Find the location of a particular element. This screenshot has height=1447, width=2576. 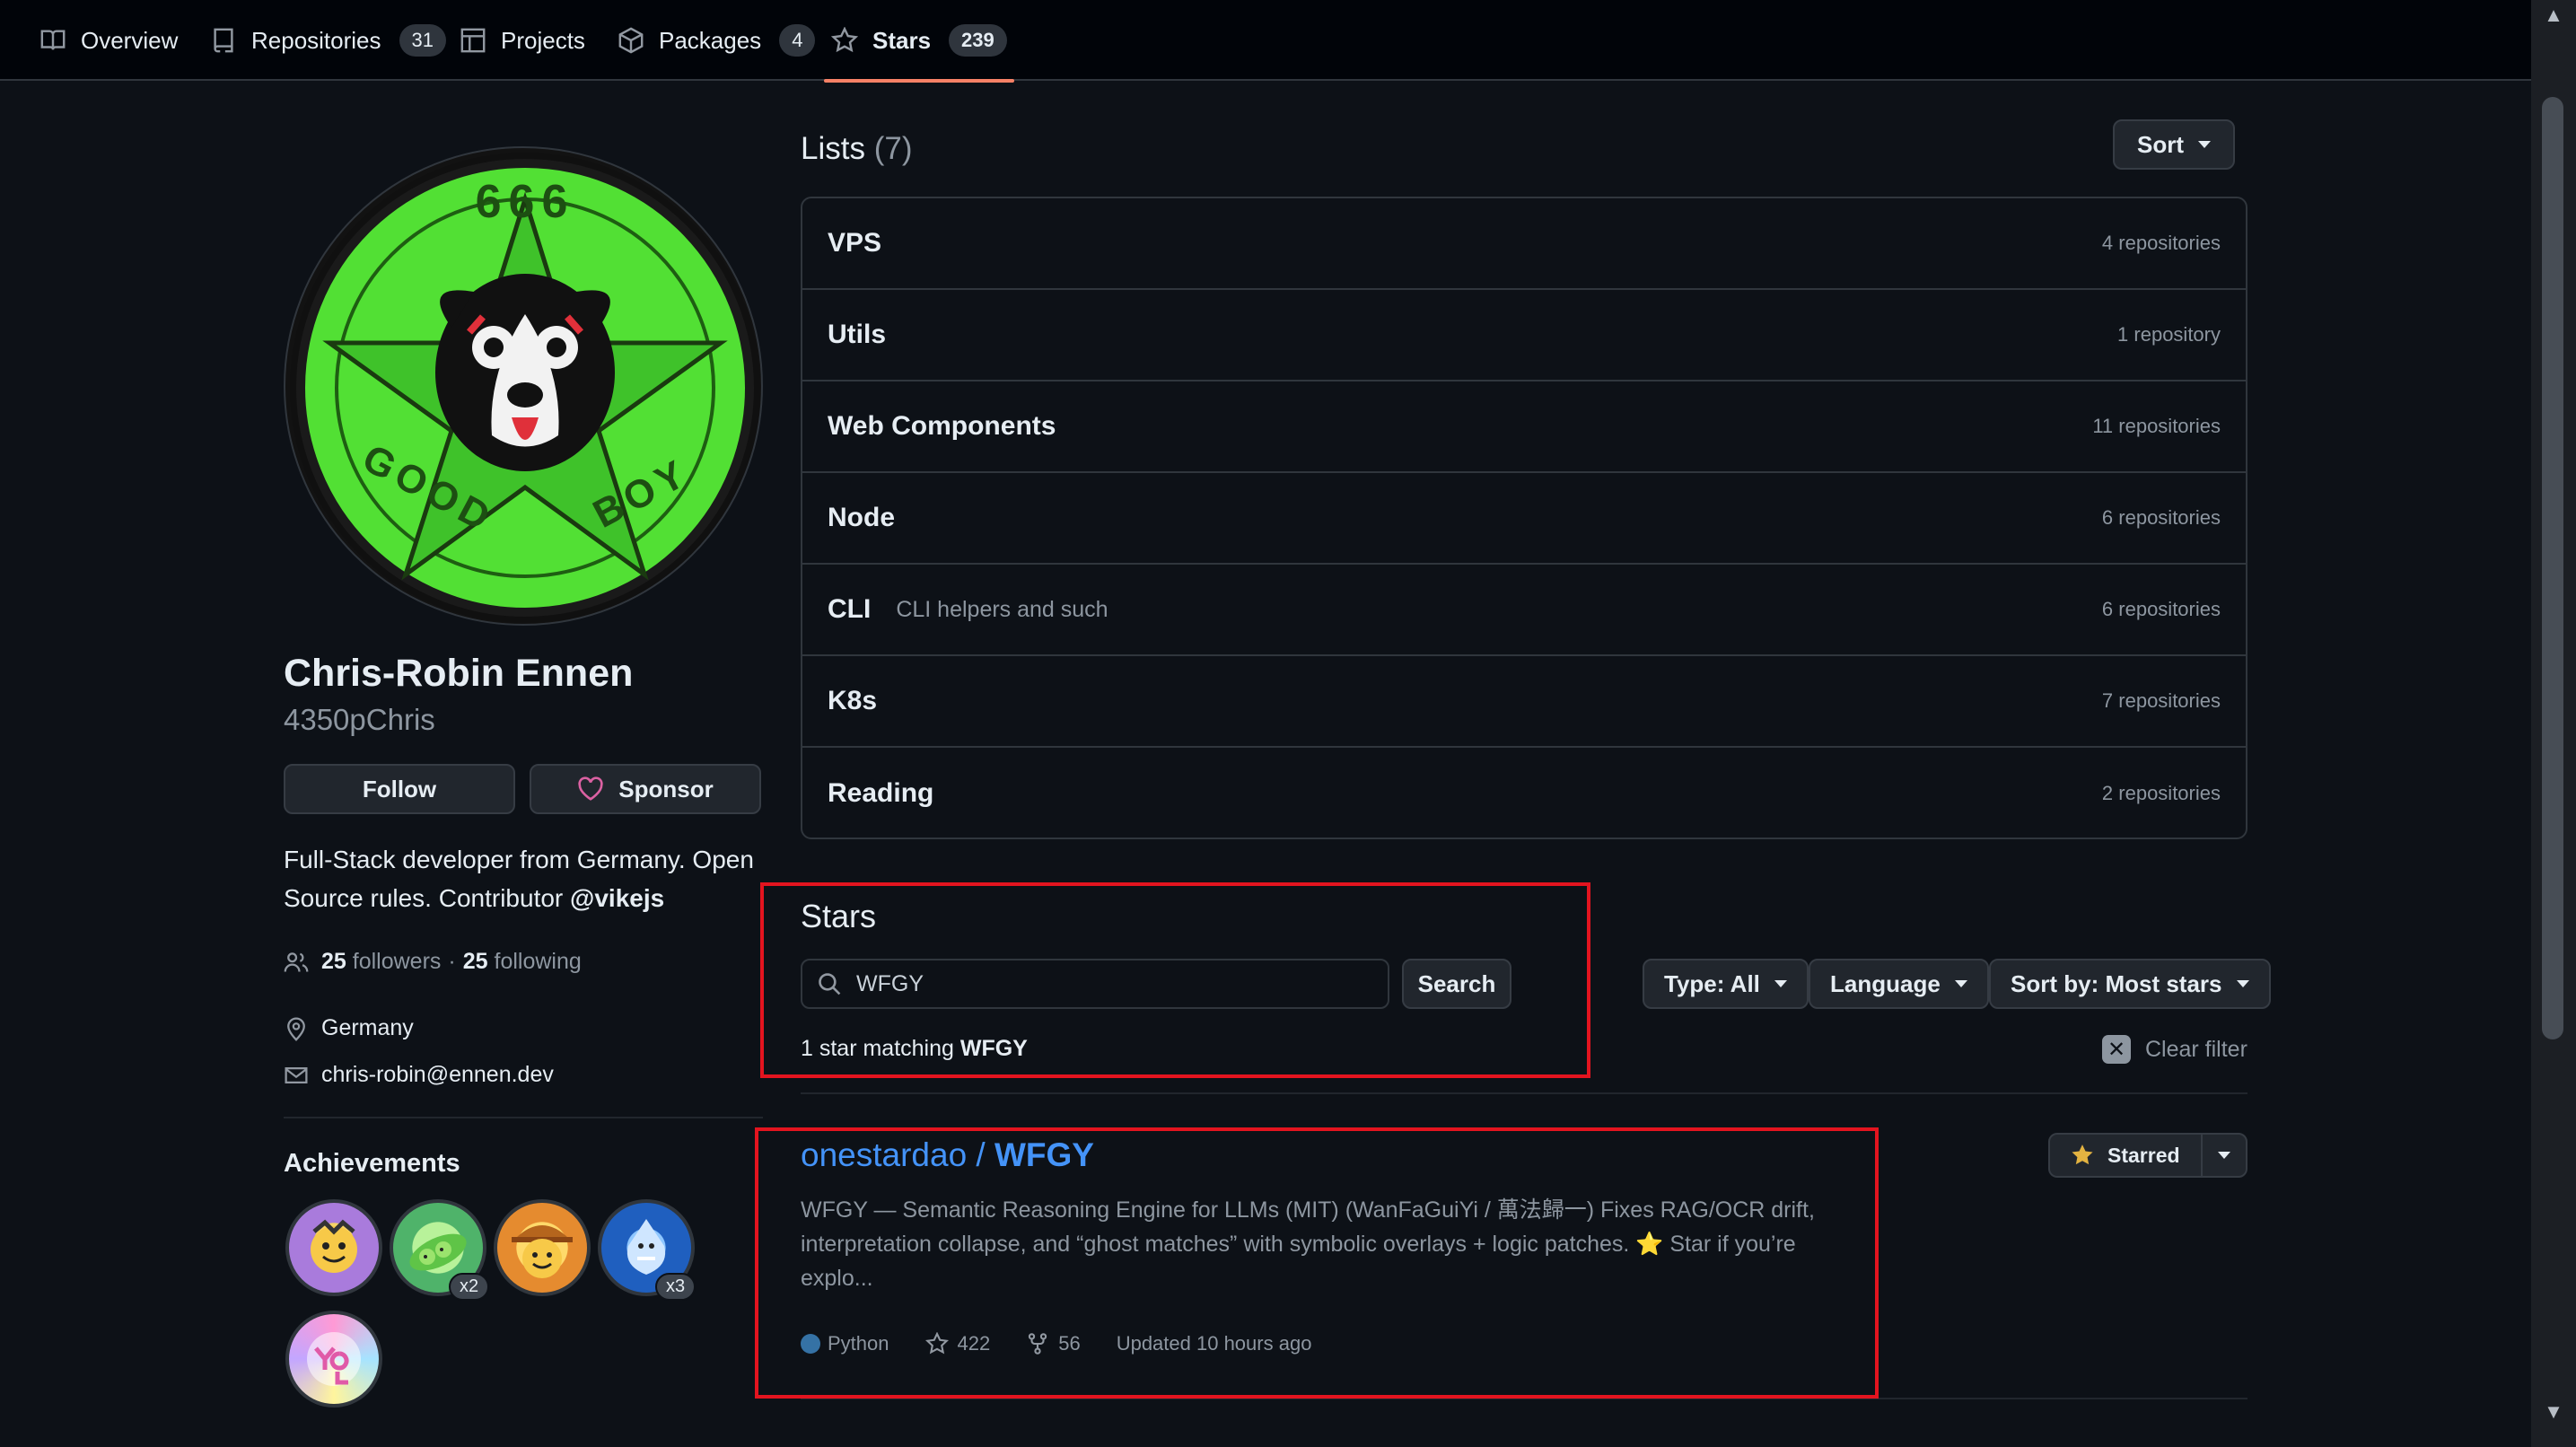

annotation-box-search is located at coordinates (1175, 980).